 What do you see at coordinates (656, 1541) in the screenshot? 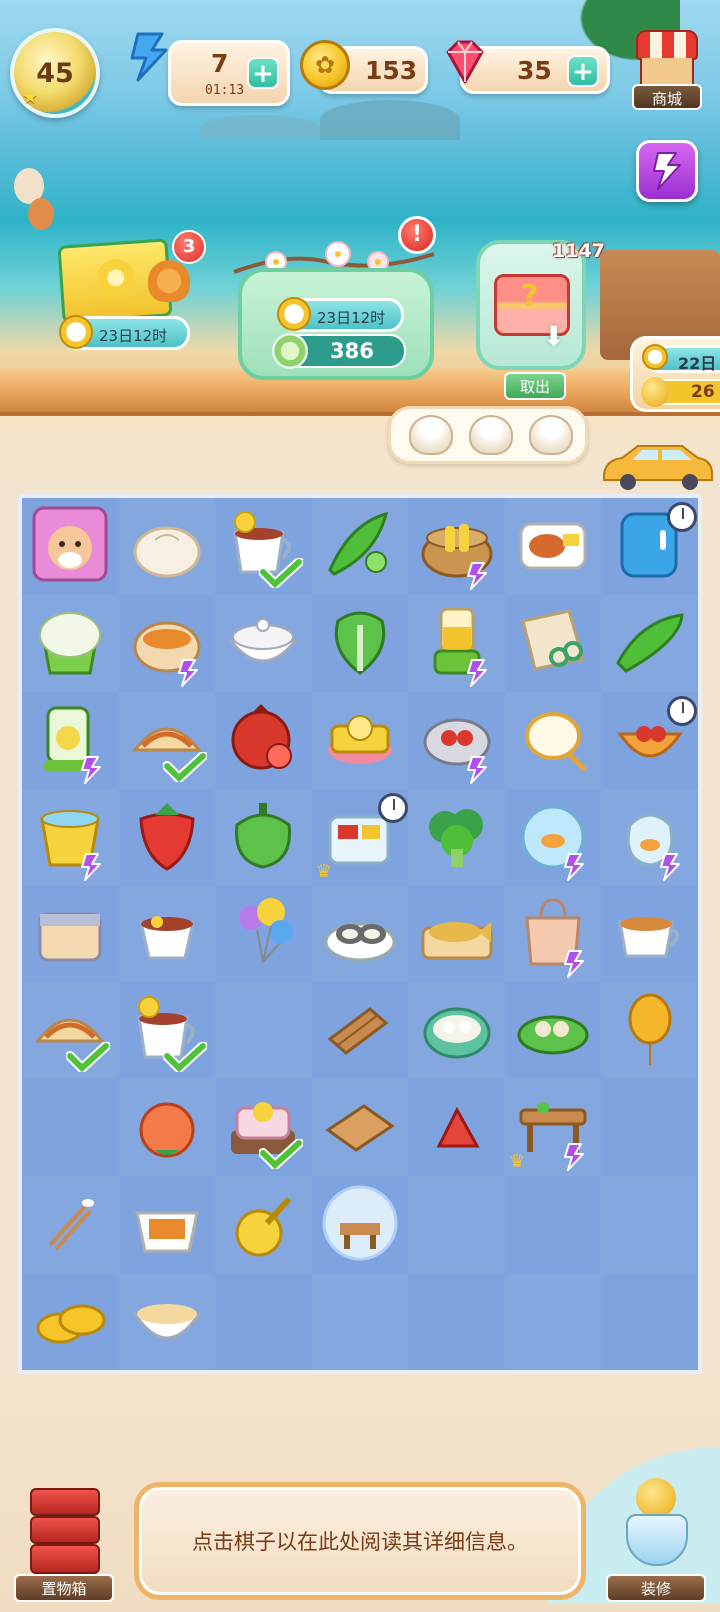
I see `decorate-button: 装修` at bounding box center [656, 1541].